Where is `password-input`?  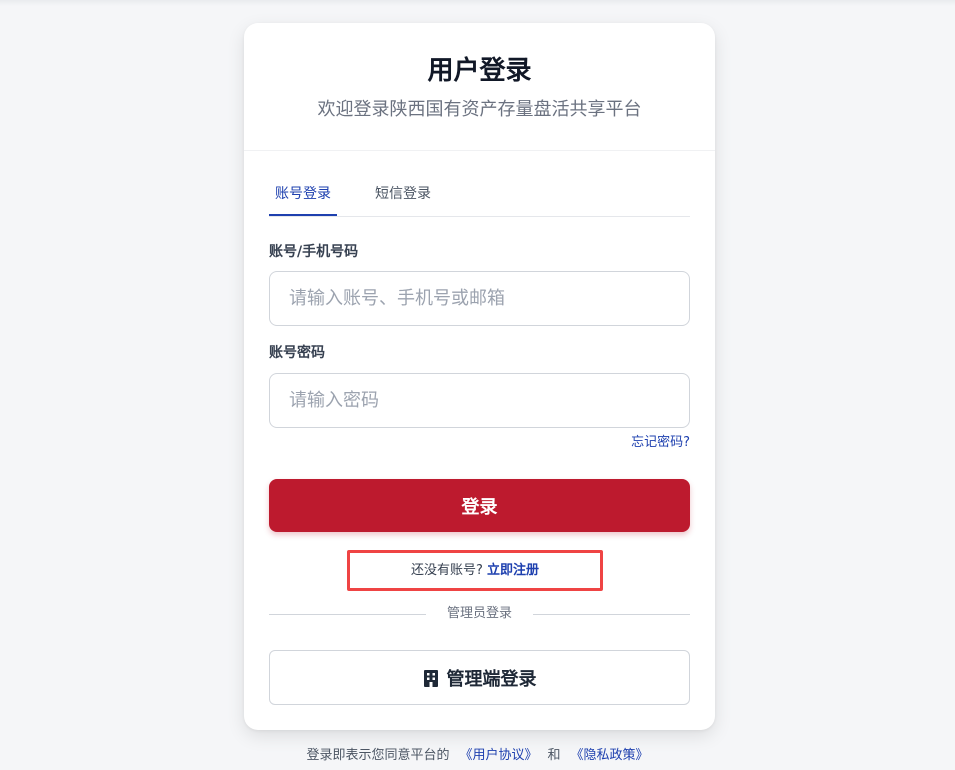
password-input is located at coordinates (479, 400).